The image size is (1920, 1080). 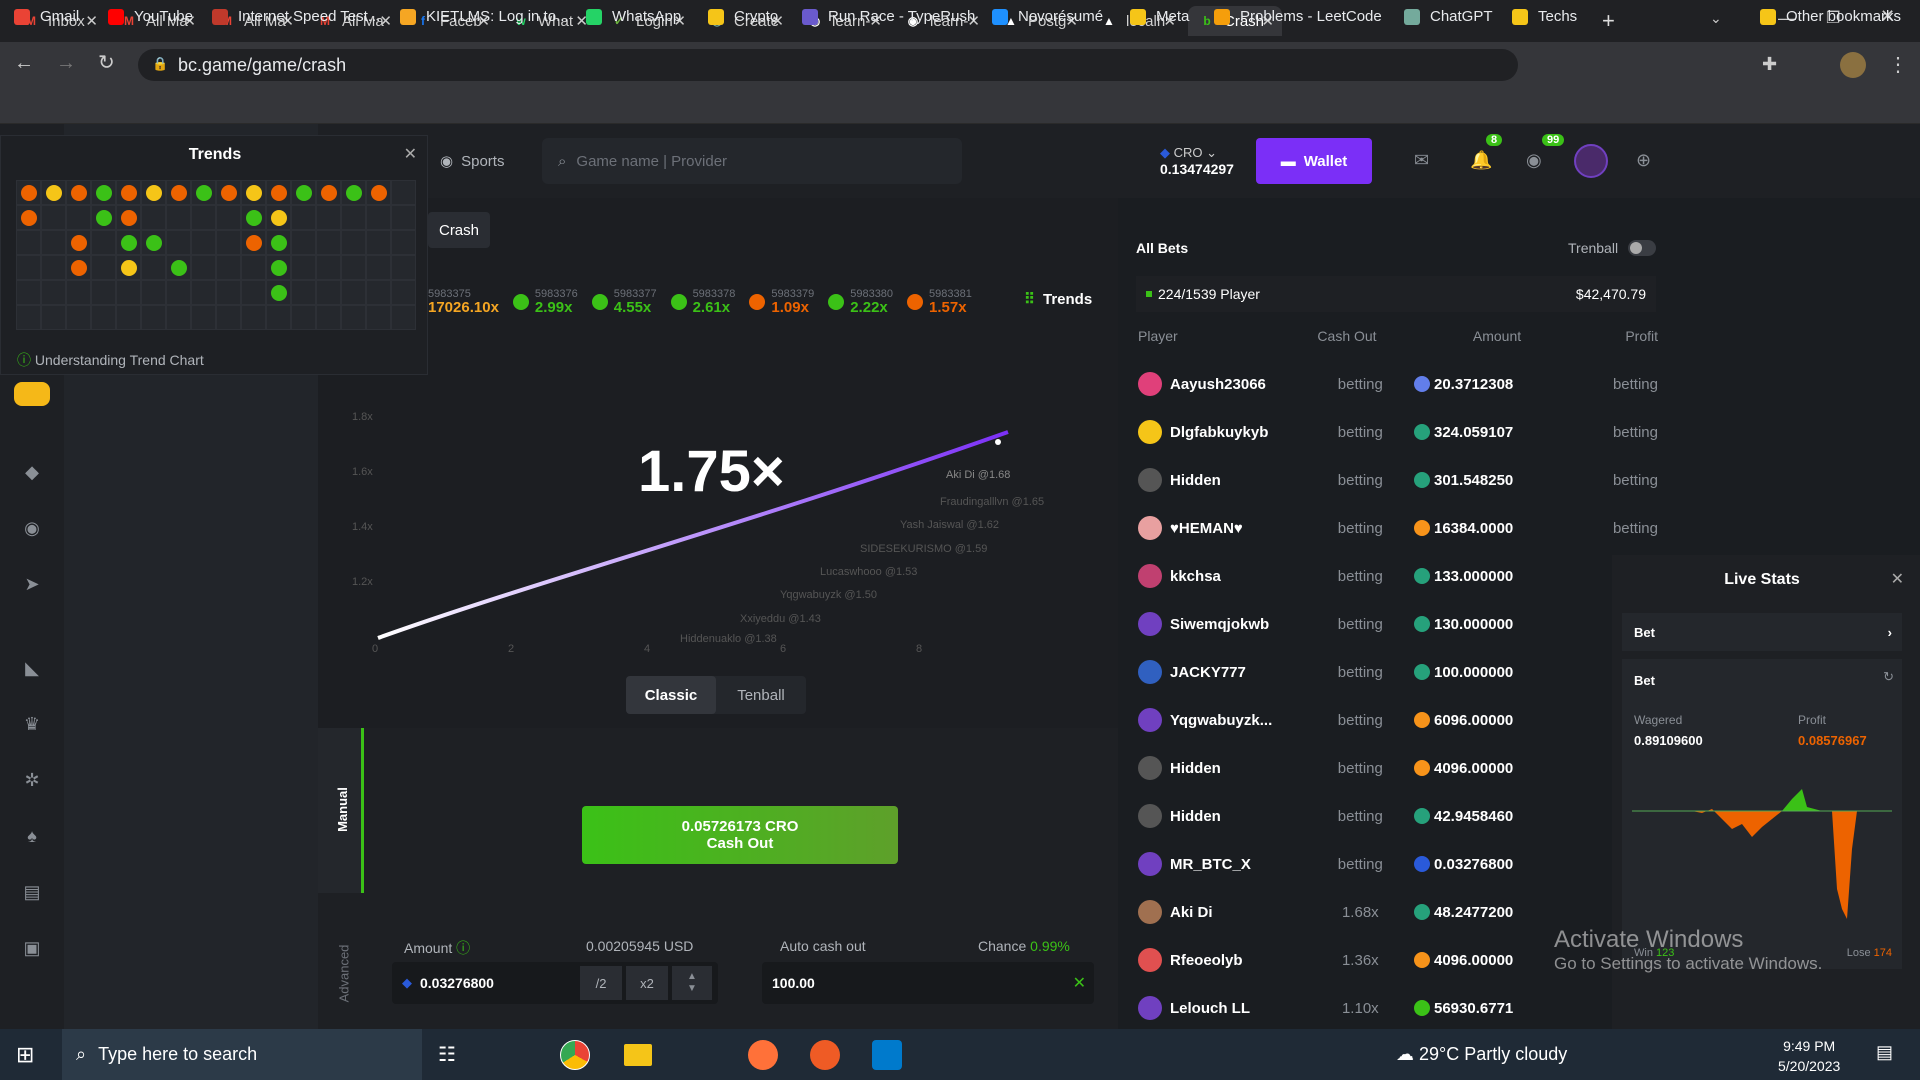 What do you see at coordinates (66, 63) in the screenshot?
I see `forward-icon: →` at bounding box center [66, 63].